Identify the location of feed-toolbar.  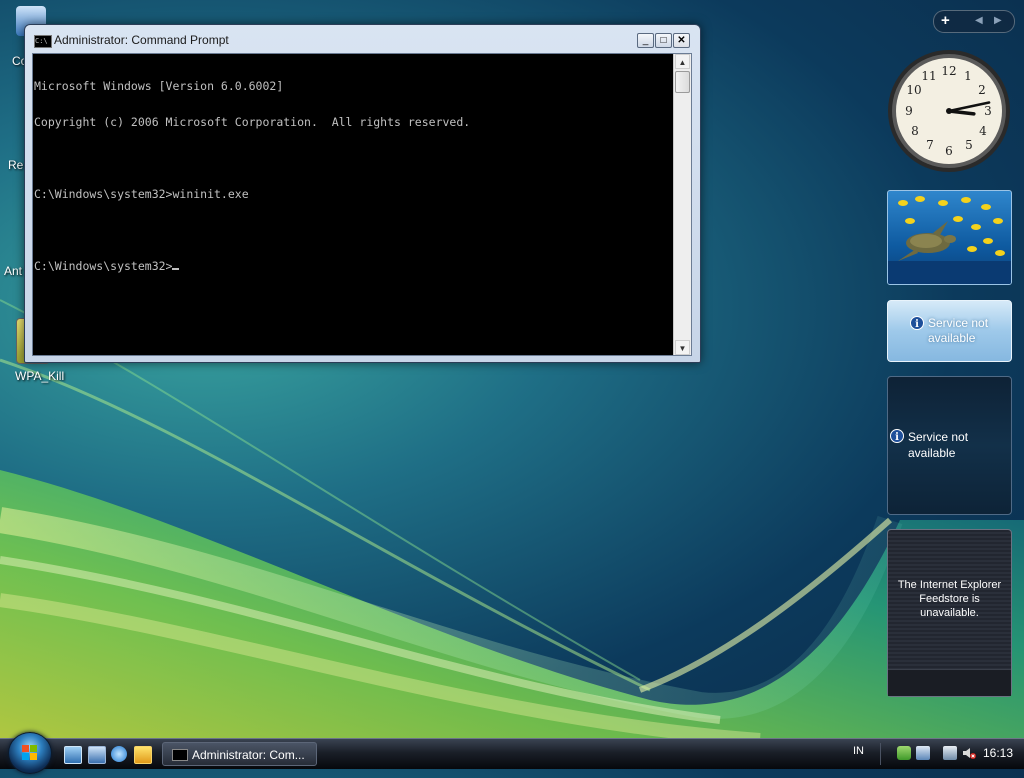
(949, 682).